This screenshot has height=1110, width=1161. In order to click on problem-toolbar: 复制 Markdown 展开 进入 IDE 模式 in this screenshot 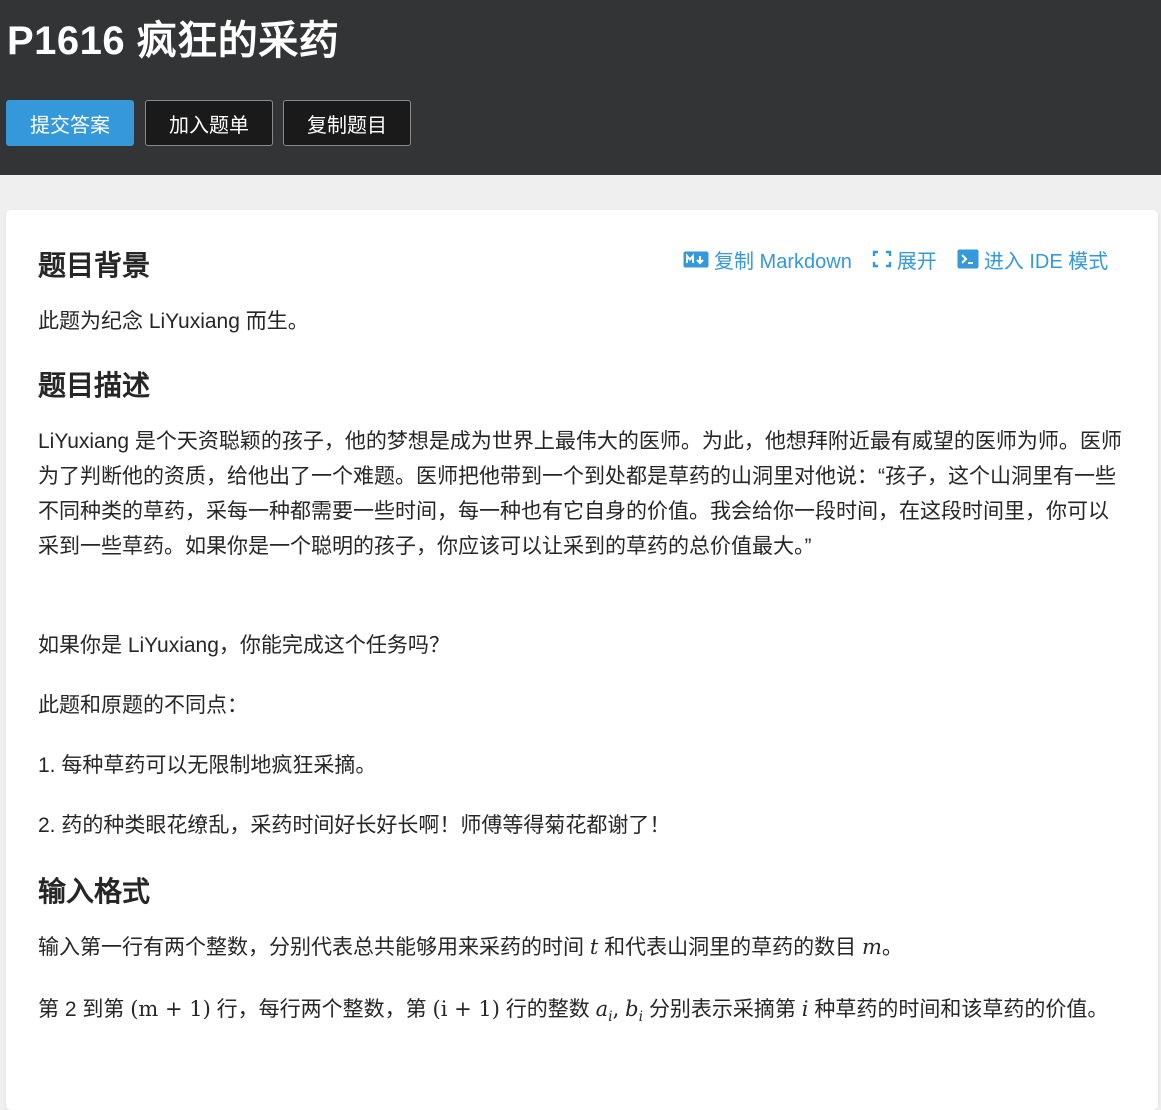, I will do `click(895, 259)`.